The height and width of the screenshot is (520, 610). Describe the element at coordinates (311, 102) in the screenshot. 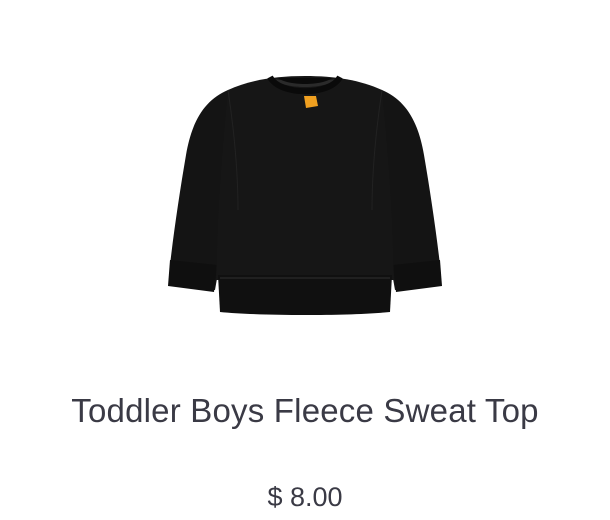

I see `brand-tag` at that location.